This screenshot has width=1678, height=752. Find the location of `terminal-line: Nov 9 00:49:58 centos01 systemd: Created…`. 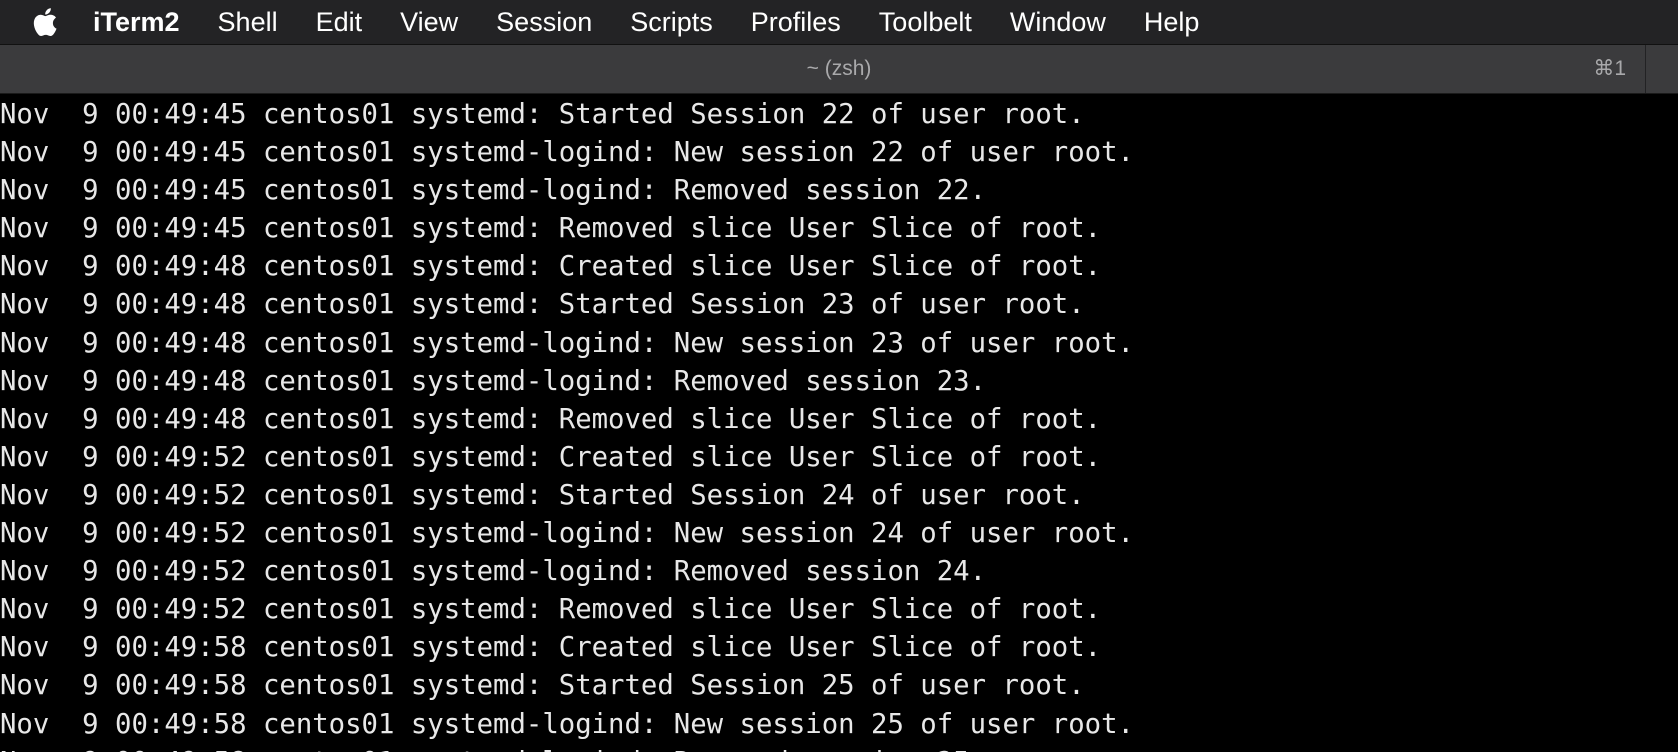

terminal-line: Nov 9 00:49:58 centos01 systemd: Created… is located at coordinates (551, 648).